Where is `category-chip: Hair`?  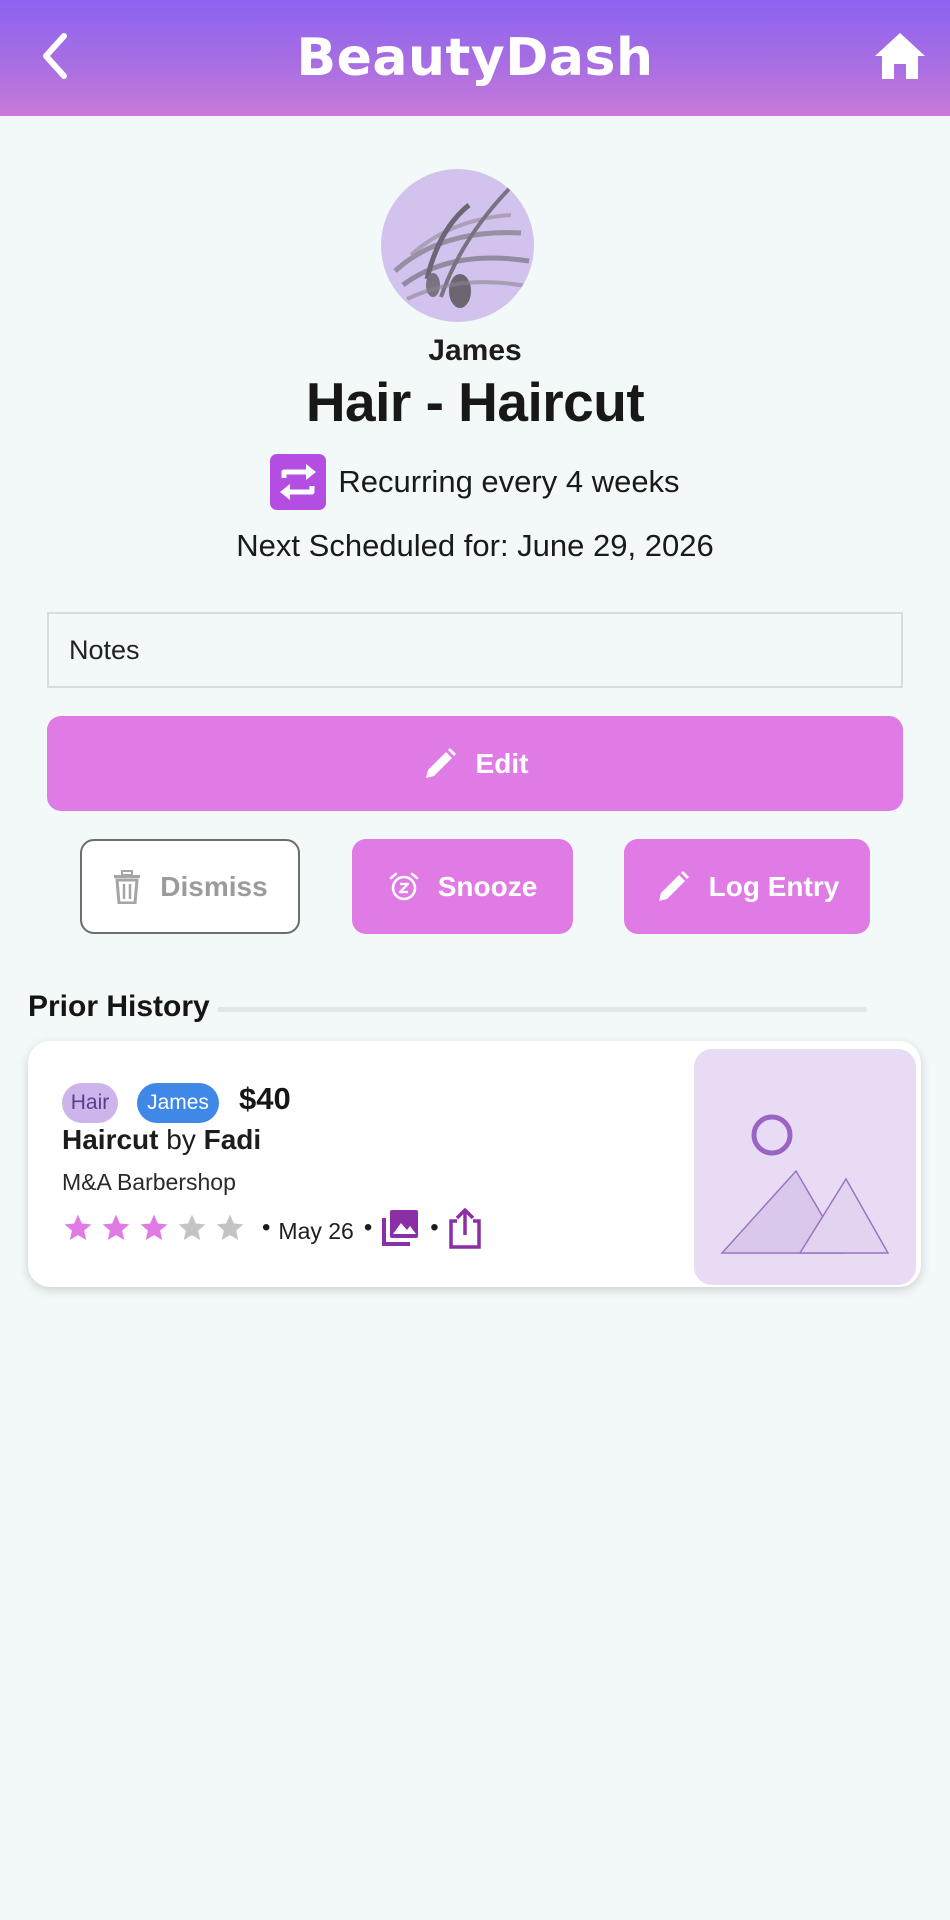
category-chip: Hair is located at coordinates (90, 1103).